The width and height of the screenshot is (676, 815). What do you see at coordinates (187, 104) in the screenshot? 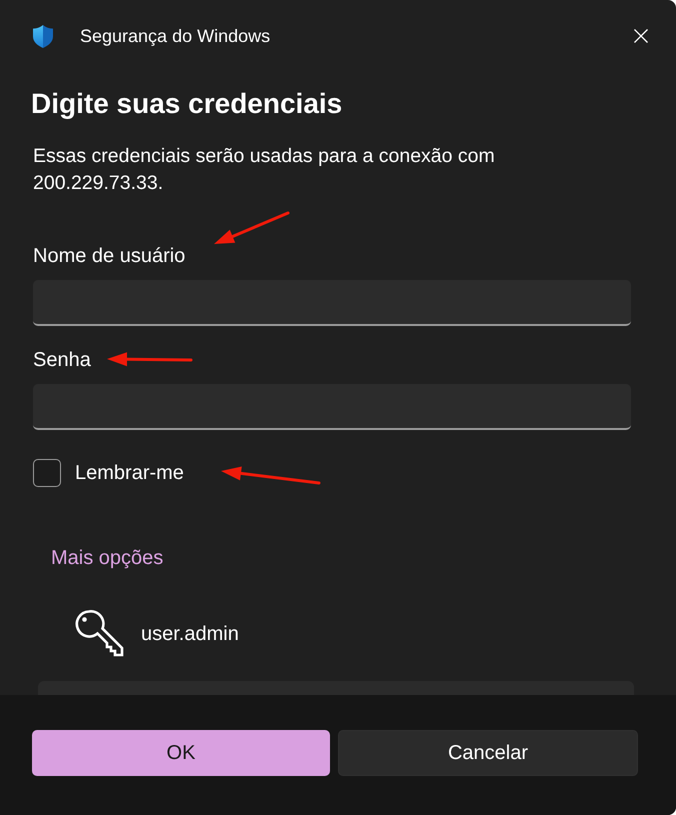
I see `dialog-heading: Digite suas credenciais` at bounding box center [187, 104].